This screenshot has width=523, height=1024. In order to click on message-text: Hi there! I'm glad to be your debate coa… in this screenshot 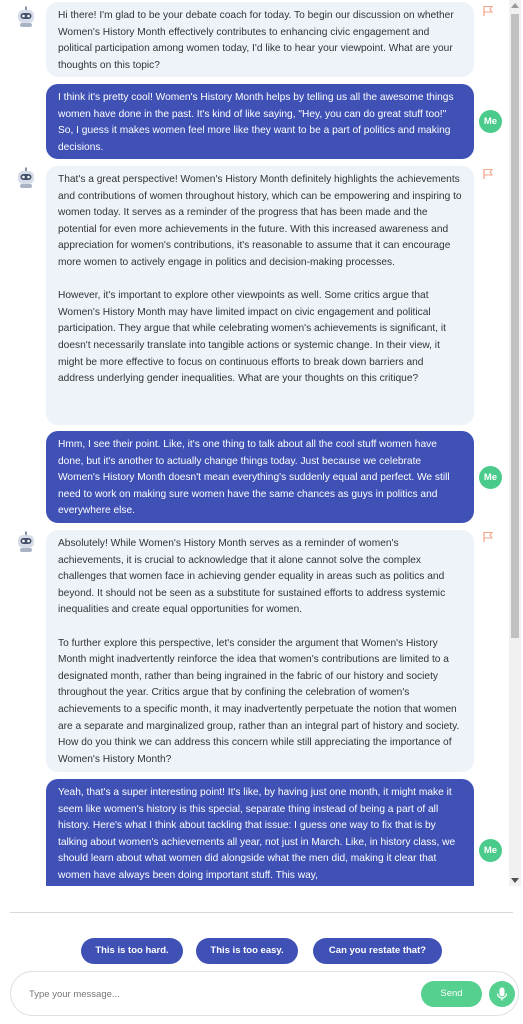, I will do `click(256, 40)`.